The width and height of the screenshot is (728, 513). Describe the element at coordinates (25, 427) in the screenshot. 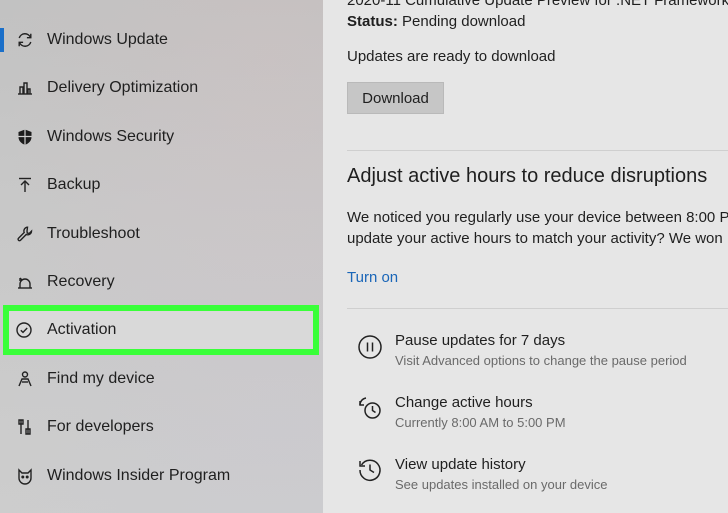

I see `developer-tools-icon` at that location.